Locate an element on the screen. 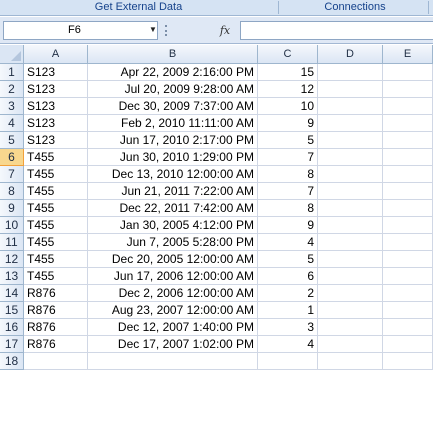 The height and width of the screenshot is (436, 433). column-header-d: D is located at coordinates (350, 54).